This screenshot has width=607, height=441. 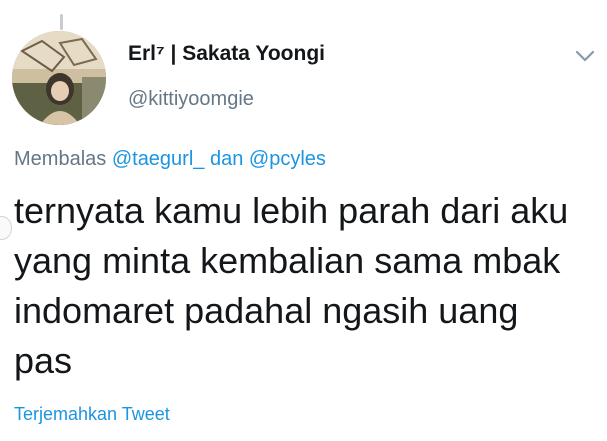 I want to click on chevron-down-icon, so click(x=585, y=56).